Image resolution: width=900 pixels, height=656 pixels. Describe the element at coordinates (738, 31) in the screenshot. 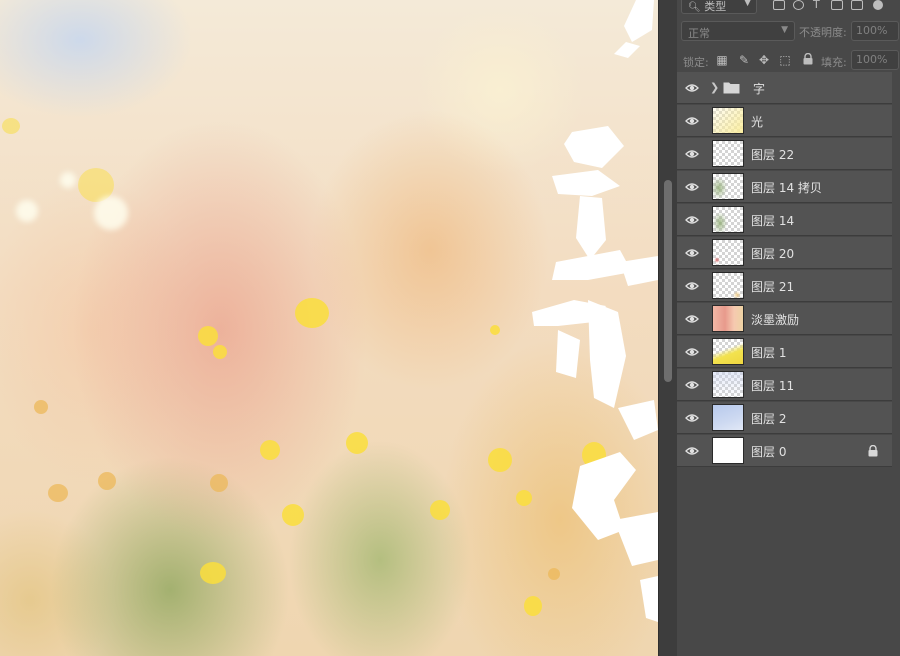

I see `blend-mode-select: 正常 ▼` at that location.